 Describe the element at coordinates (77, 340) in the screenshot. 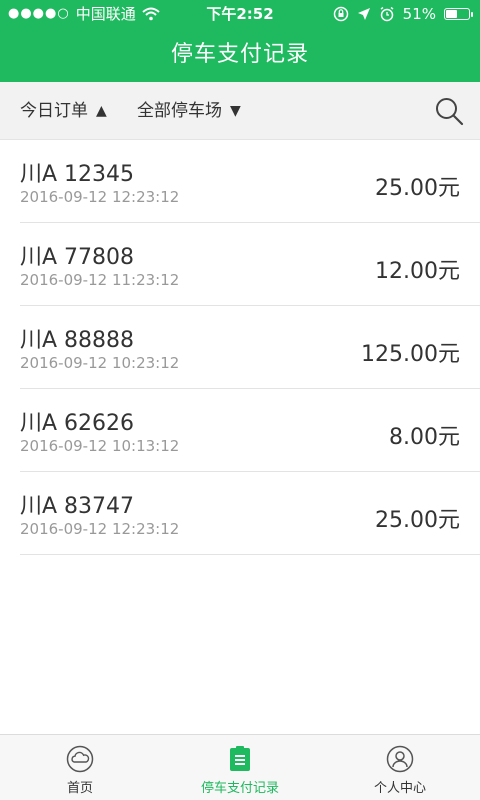

I see `license-plate: 川A 88888` at that location.